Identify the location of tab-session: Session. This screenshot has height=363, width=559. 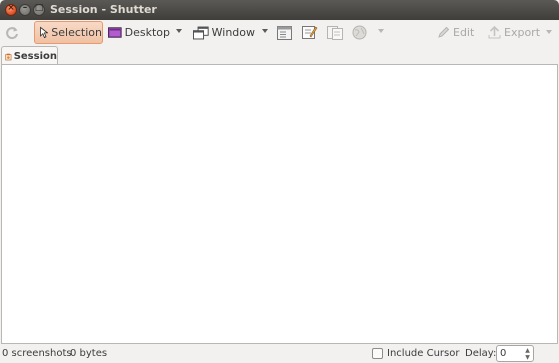
(29, 56).